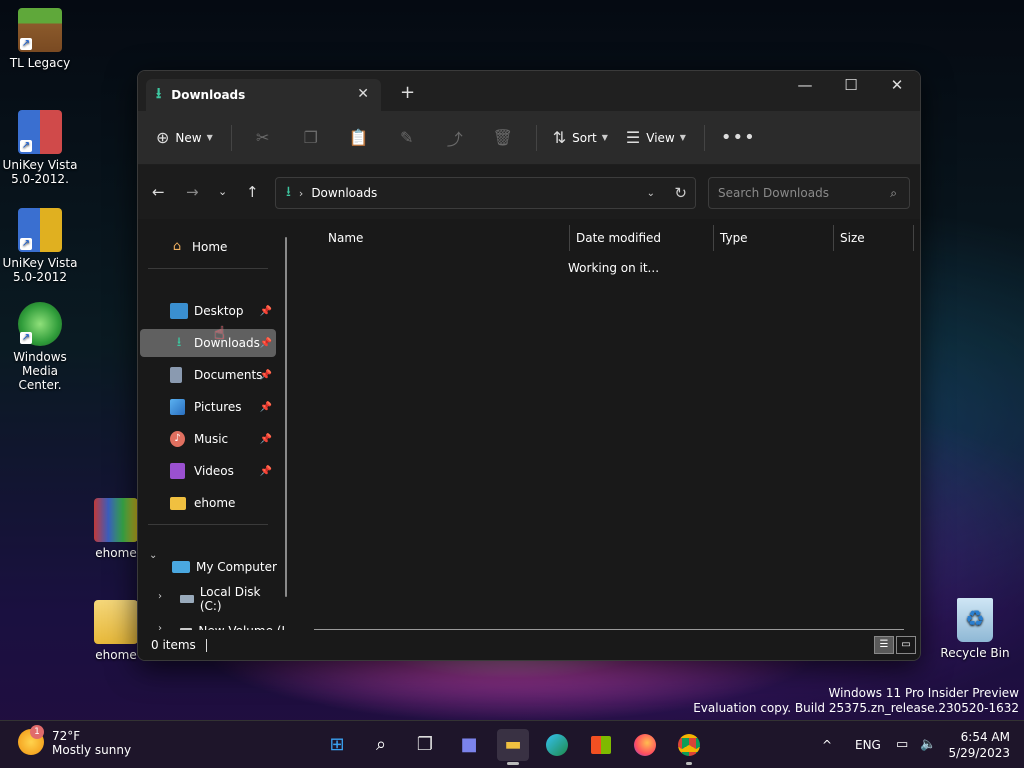 The image size is (1024, 768). I want to click on edge-button, so click(557, 745).